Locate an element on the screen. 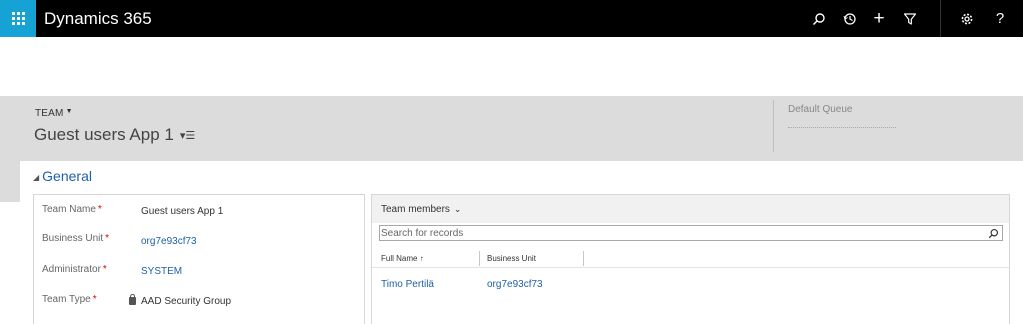  lock-icon is located at coordinates (132, 299).